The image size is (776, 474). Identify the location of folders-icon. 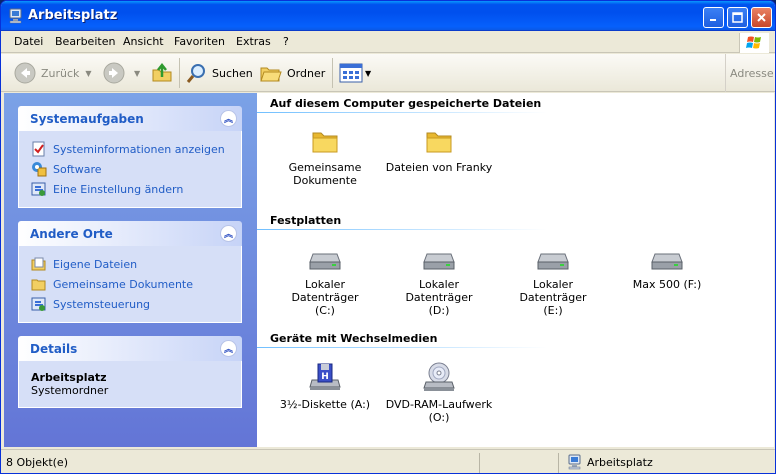
(271, 74).